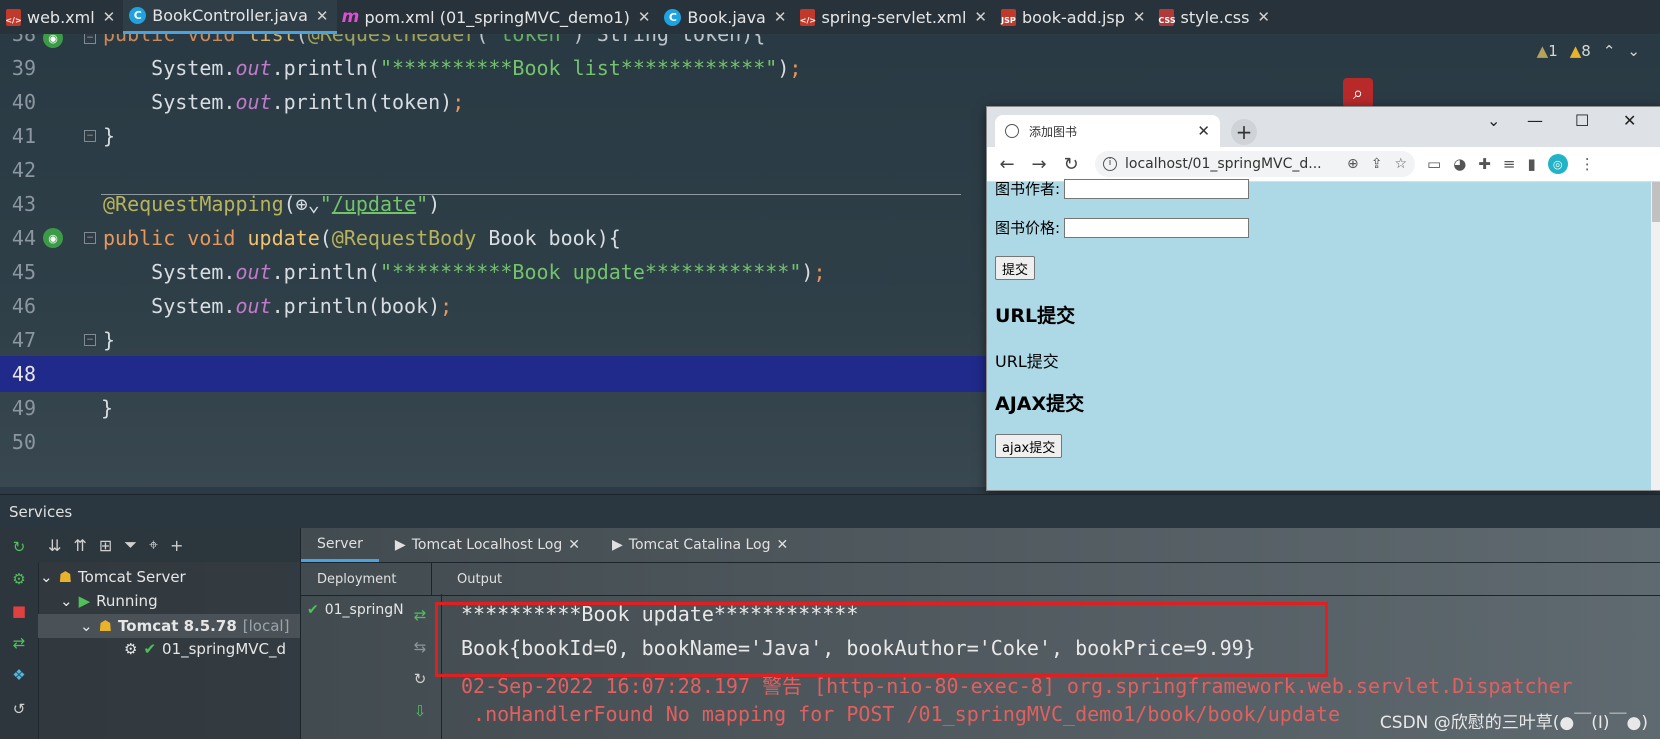 This screenshot has width=1660, height=739. Describe the element at coordinates (53, 238) in the screenshot. I see `endpoint-gutter-icon: ◉` at that location.